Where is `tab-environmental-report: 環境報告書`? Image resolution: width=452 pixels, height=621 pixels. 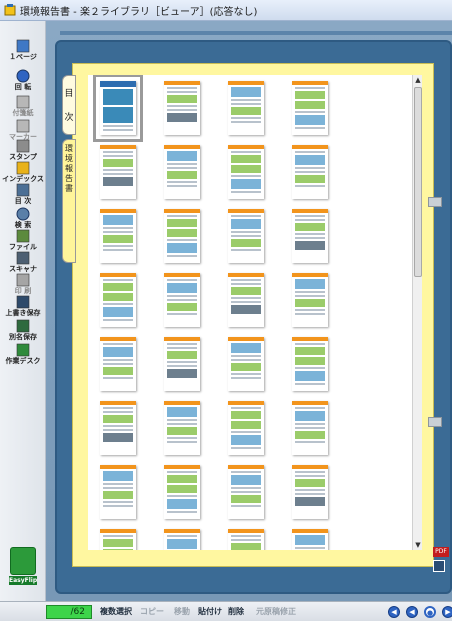
tab-environmental-report: 環境報告書 is located at coordinates (69, 201).